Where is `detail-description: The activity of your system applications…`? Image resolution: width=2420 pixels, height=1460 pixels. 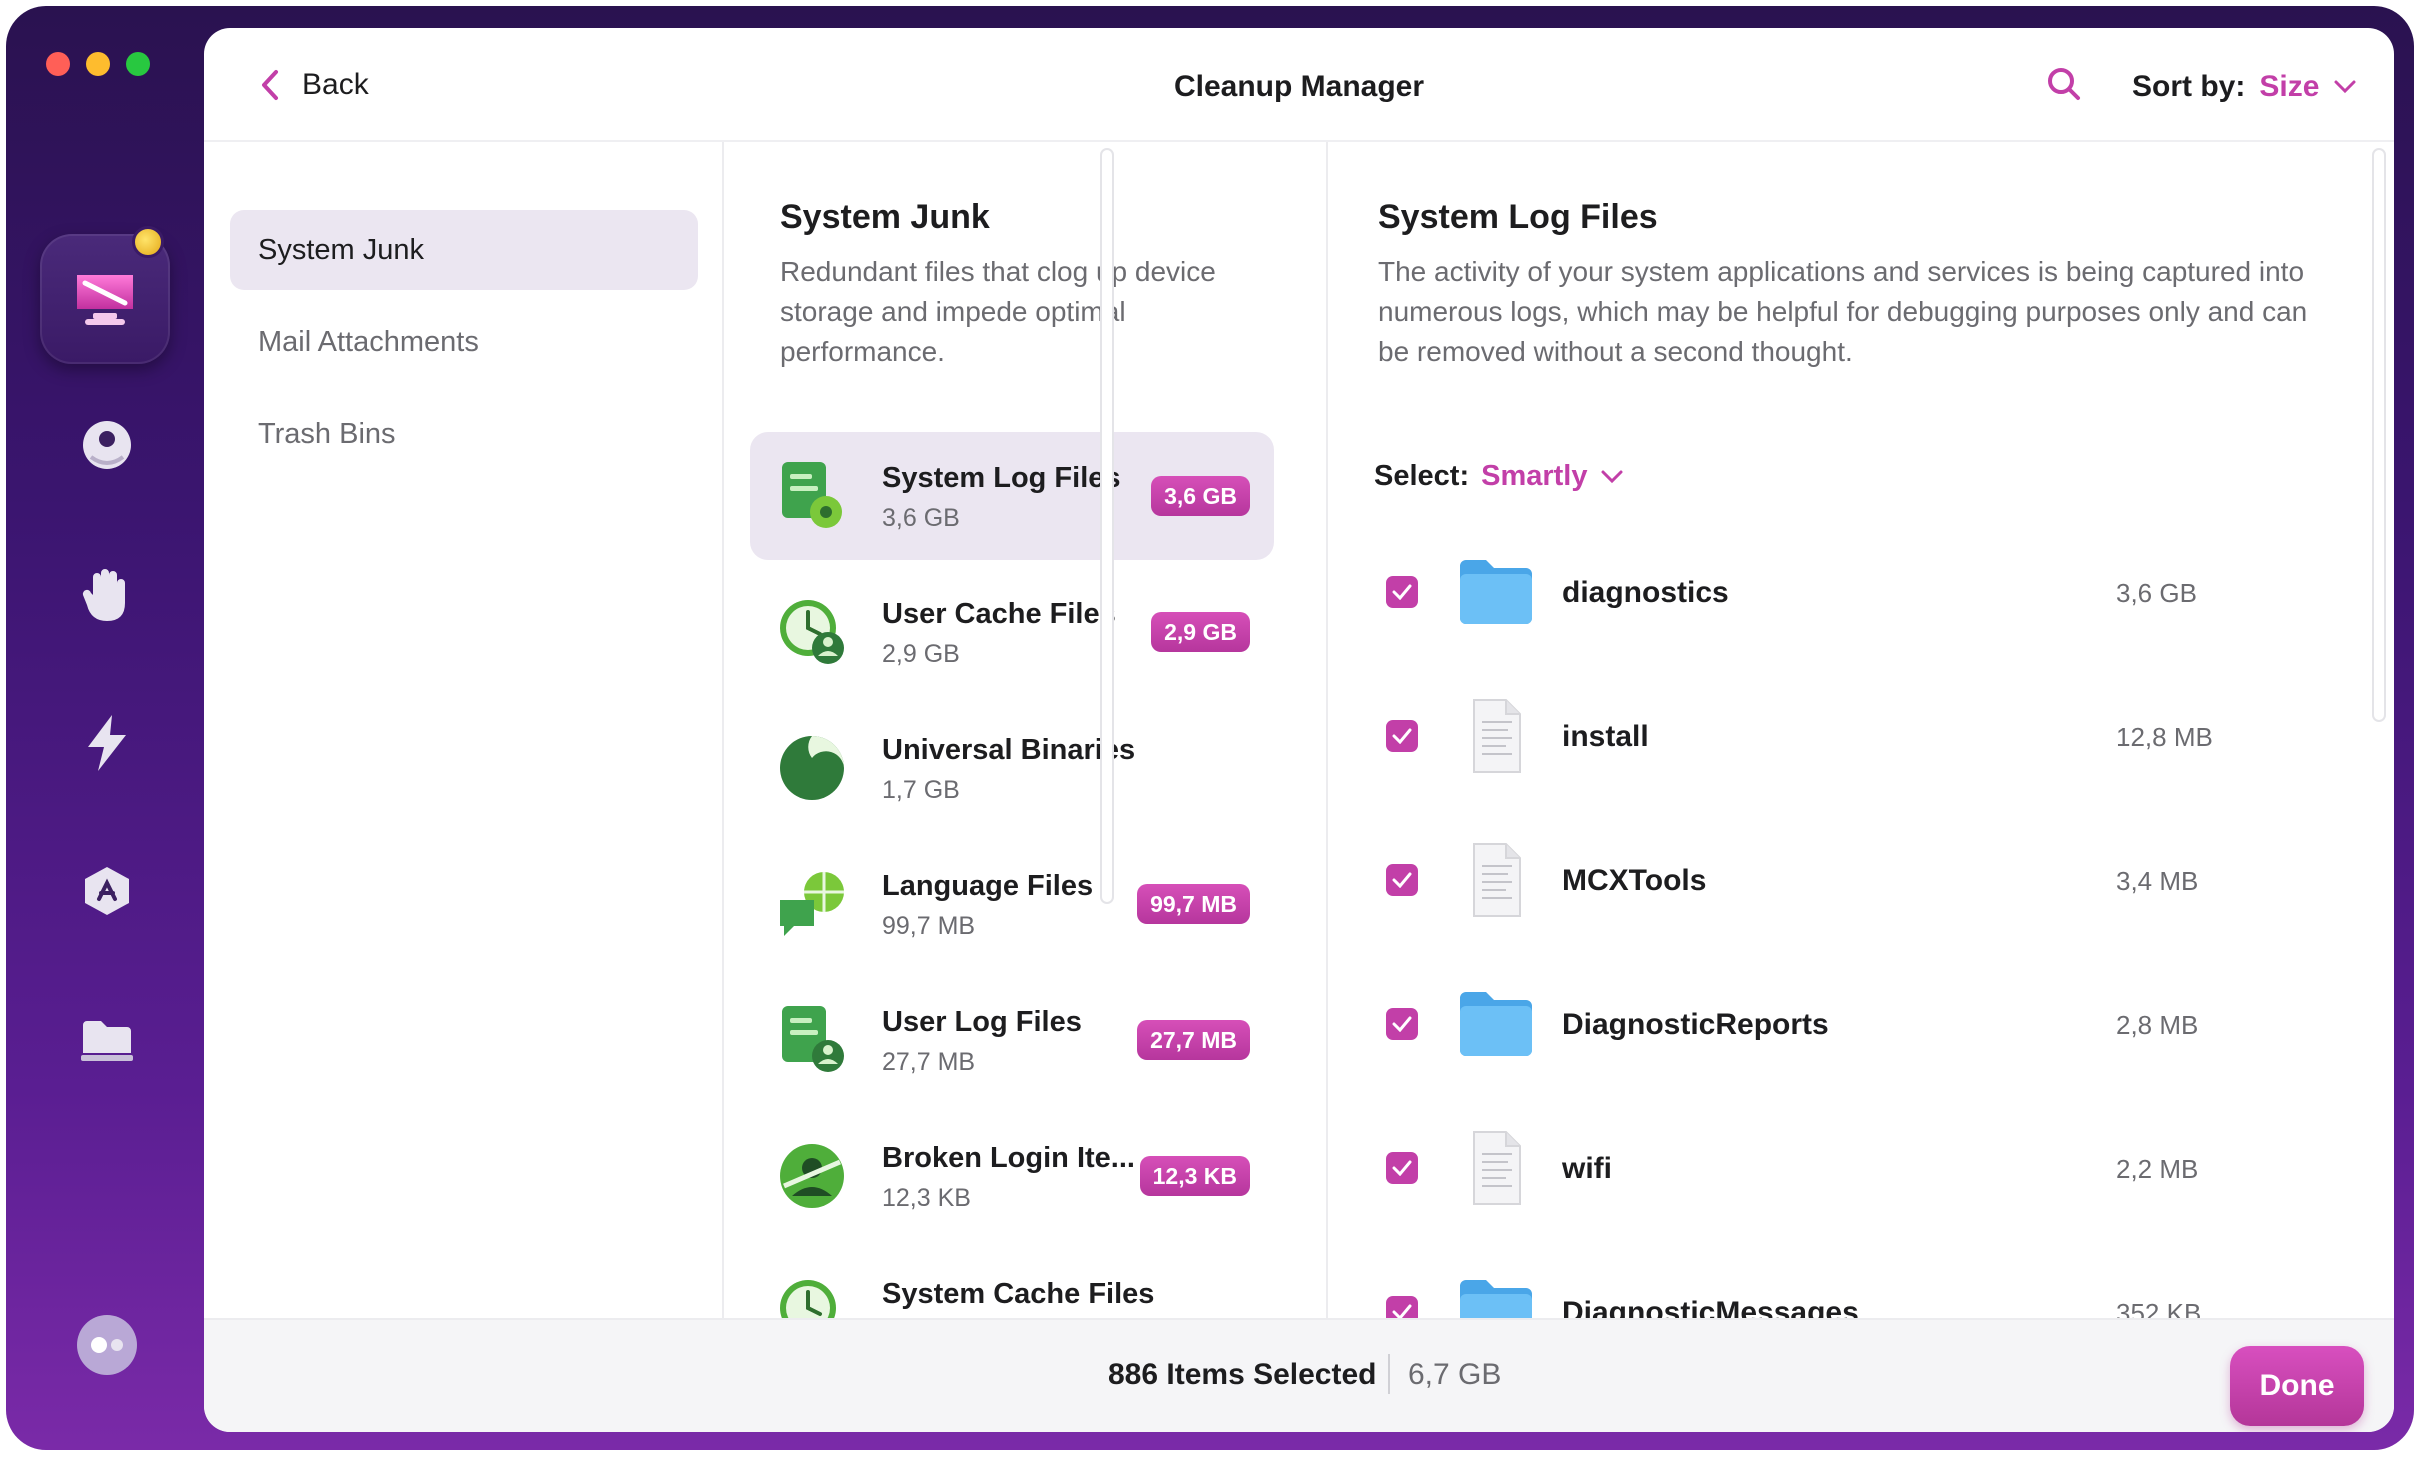 detail-description: The activity of your system applications… is located at coordinates (1843, 311).